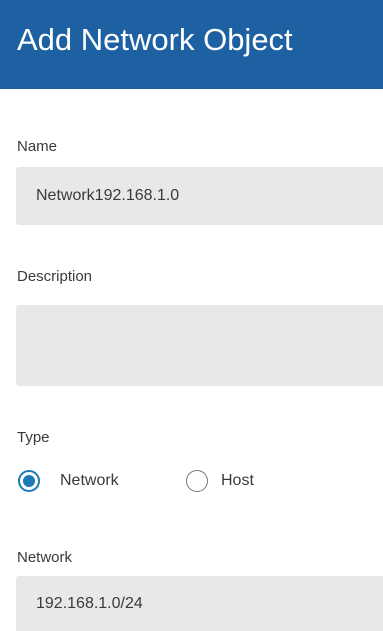  Describe the element at coordinates (197, 481) in the screenshot. I see `host-radio-button` at that location.